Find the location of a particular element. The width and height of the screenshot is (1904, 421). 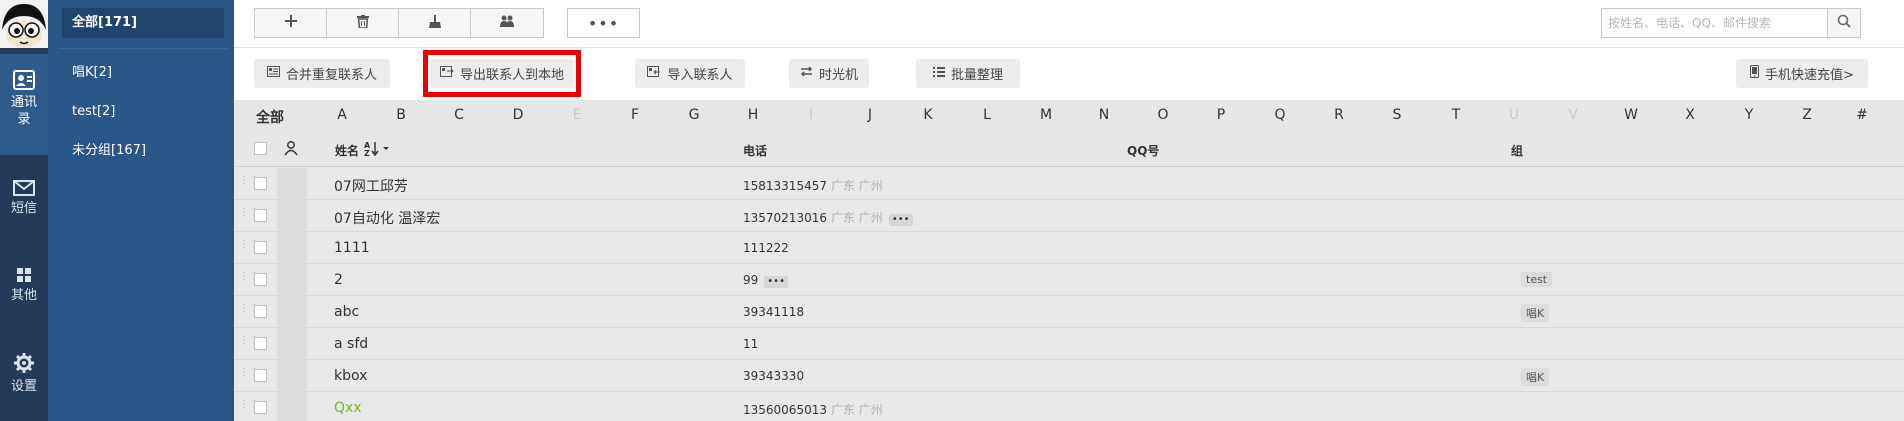

rail-item-other: 其他 is located at coordinates (24, 285).